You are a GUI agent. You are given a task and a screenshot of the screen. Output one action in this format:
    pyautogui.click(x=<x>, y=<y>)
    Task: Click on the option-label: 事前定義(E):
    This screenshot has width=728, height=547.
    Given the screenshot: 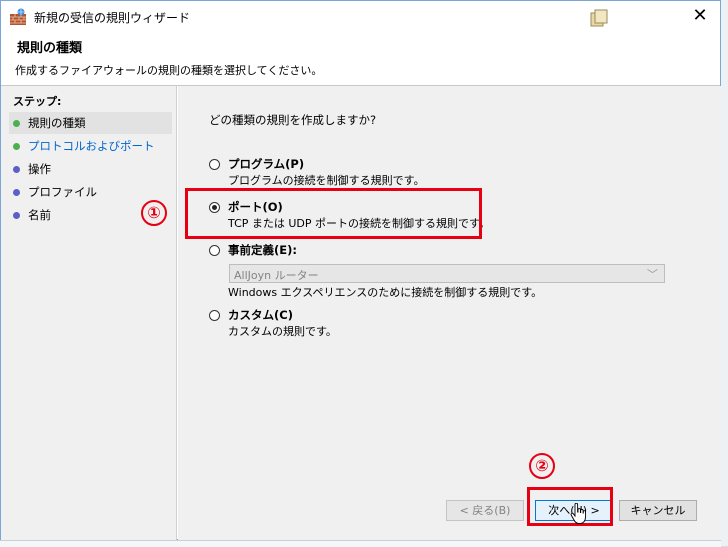 What is the action you would take?
    pyautogui.click(x=262, y=250)
    